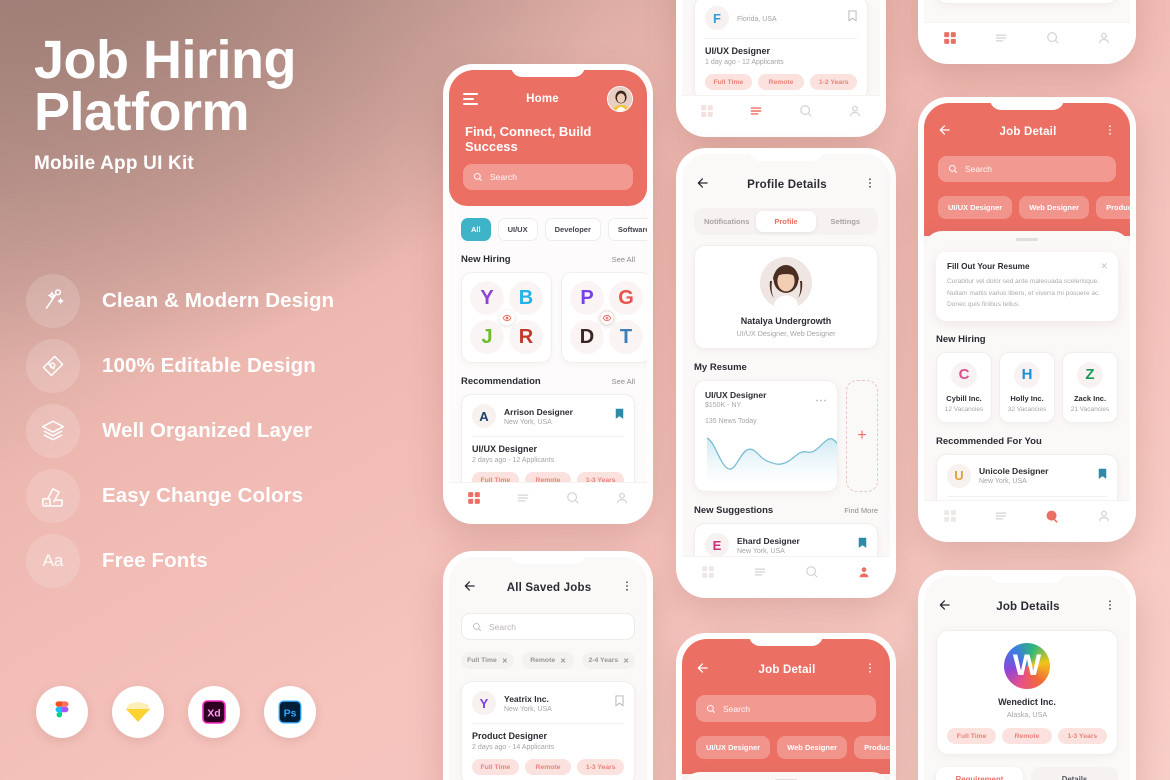  I want to click on logo-card: P G D T, so click(604, 317).